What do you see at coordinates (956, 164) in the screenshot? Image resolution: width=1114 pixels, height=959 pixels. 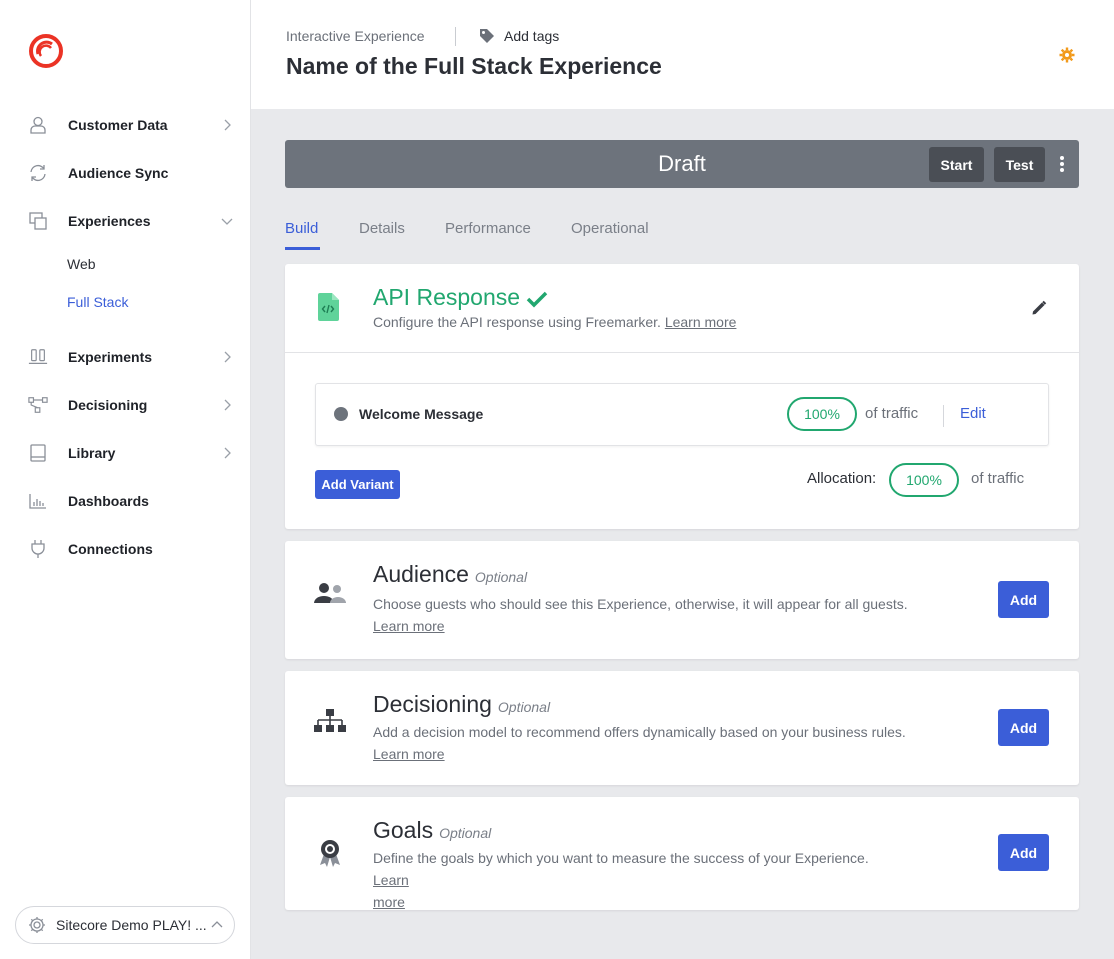 I see `start-button: Start` at bounding box center [956, 164].